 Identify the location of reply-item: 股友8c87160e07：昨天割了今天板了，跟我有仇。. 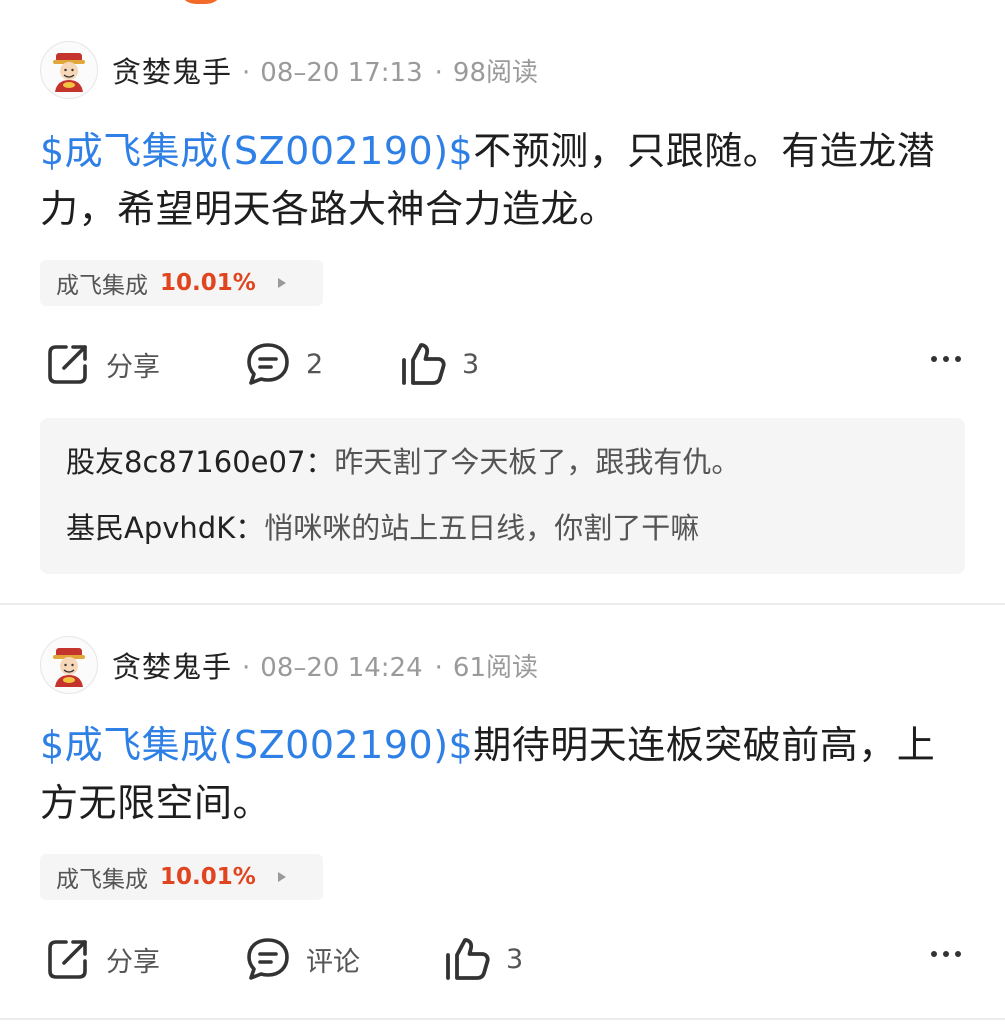
(502, 462).